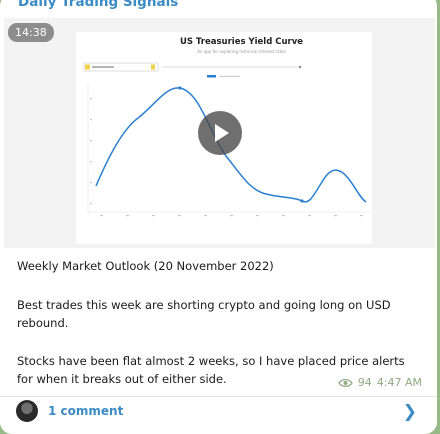 The image size is (440, 434). Describe the element at coordinates (364, 382) in the screenshot. I see `view-count: 94` at that location.